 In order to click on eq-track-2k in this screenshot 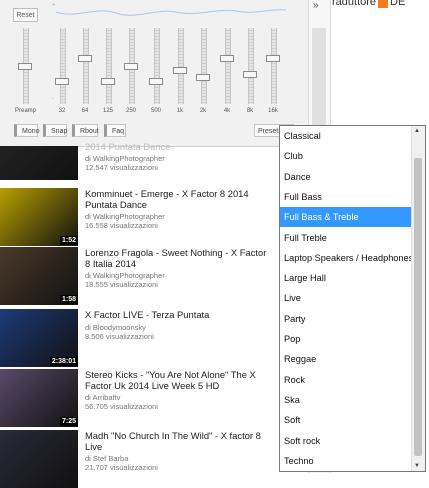, I will do `click(204, 66)`.